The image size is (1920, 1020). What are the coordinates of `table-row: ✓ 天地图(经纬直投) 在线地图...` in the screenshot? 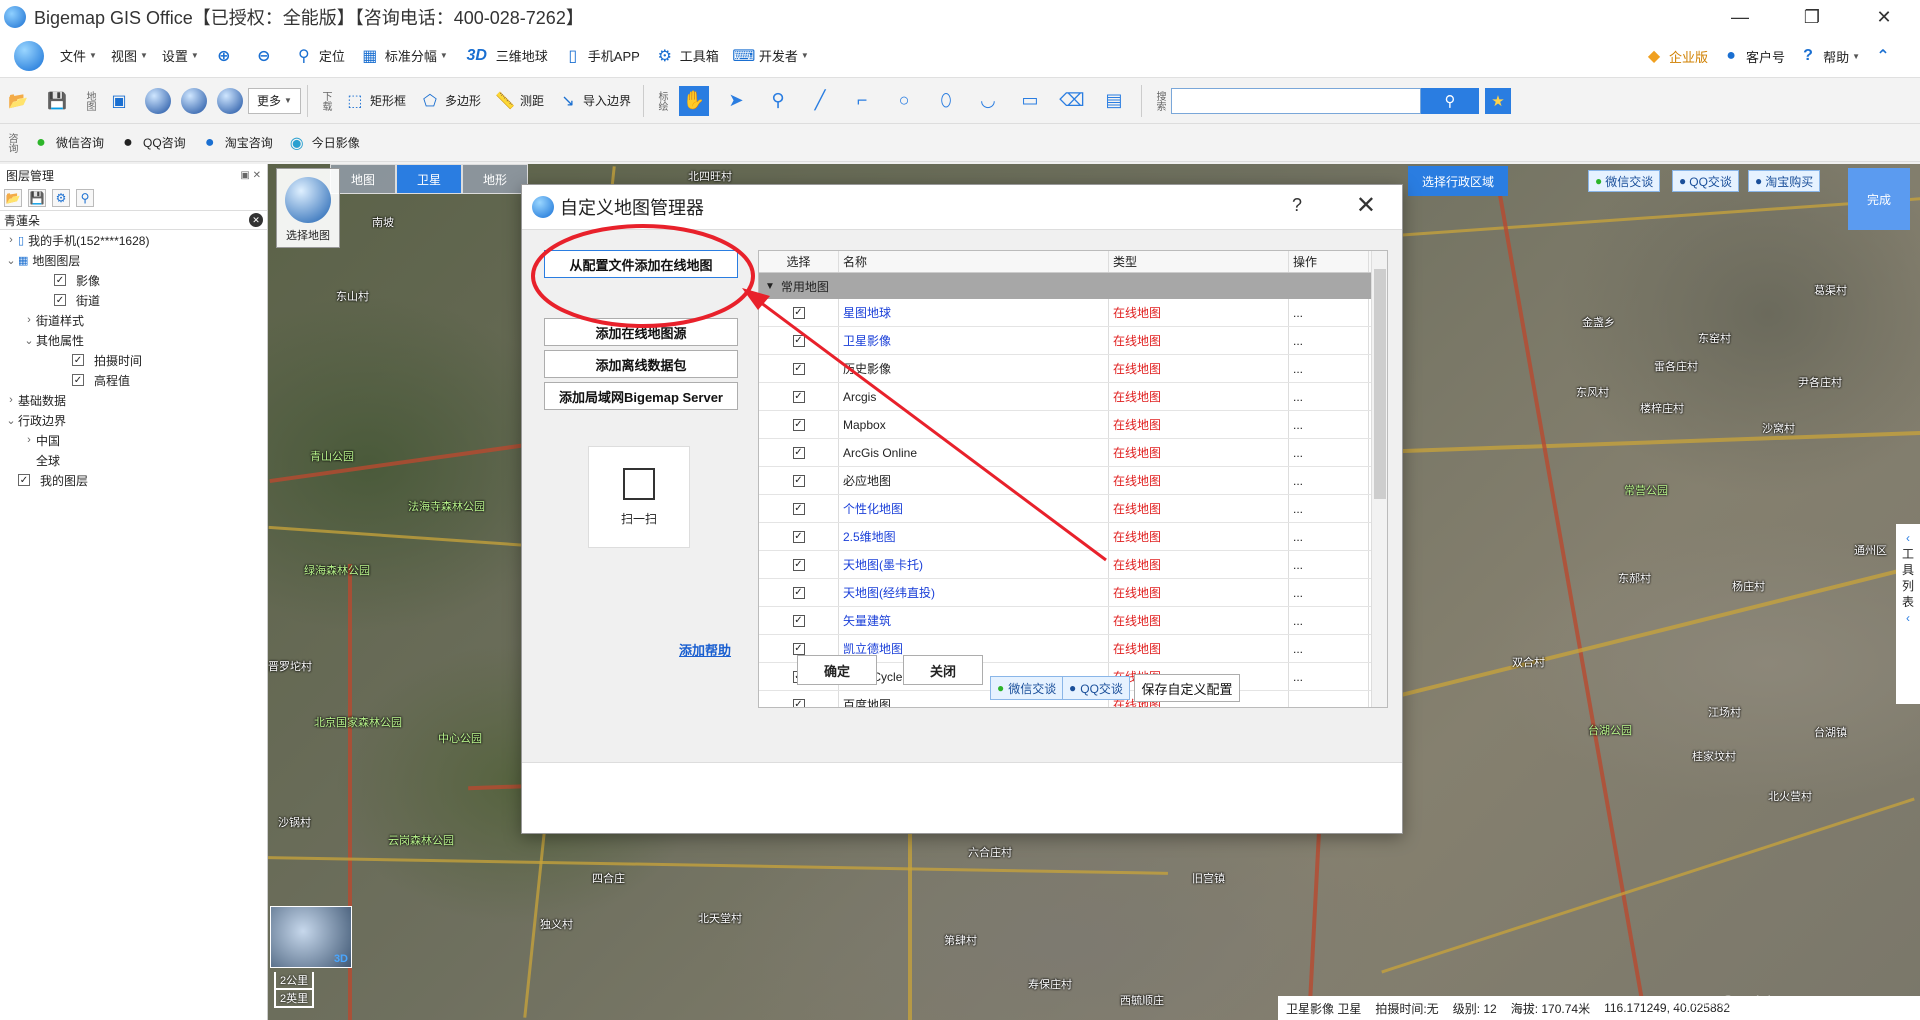 It's located at (1073, 593).